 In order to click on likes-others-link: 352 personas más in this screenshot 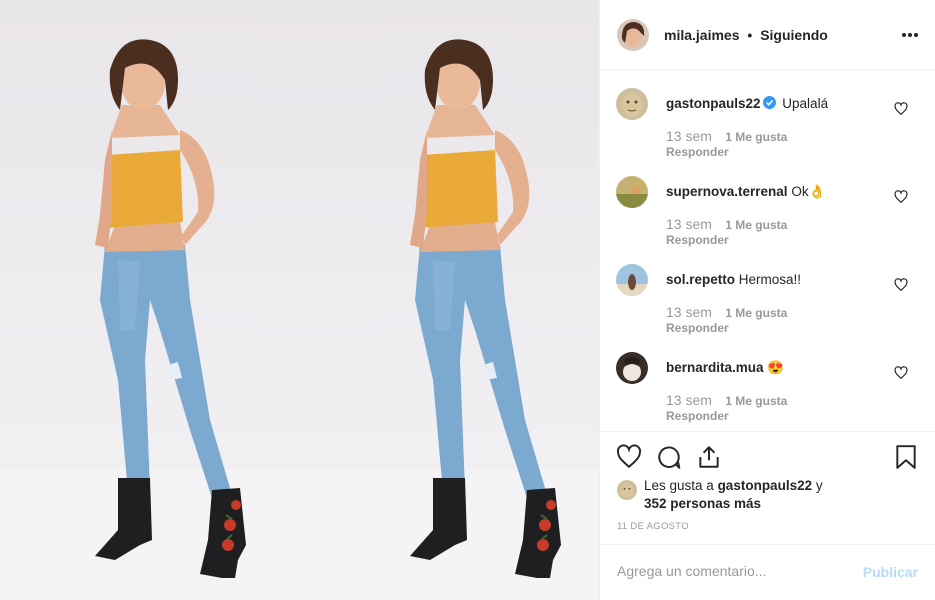, I will do `click(702, 503)`.